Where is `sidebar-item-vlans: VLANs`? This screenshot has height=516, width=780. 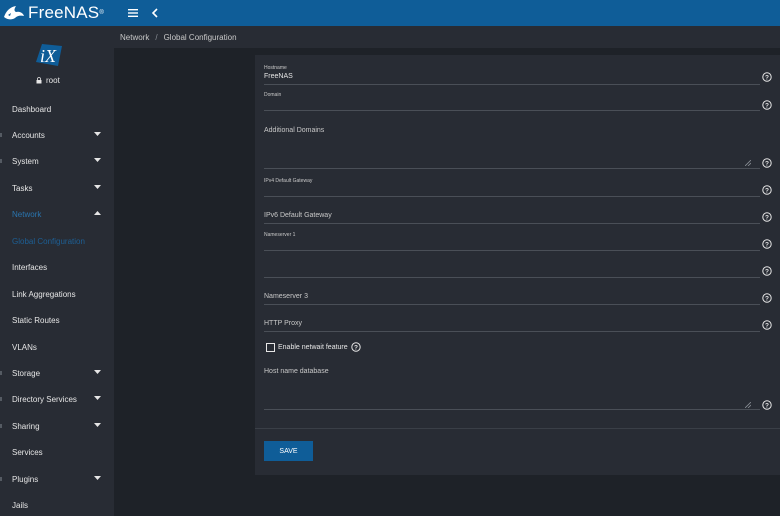
sidebar-item-vlans: VLANs is located at coordinates (57, 347).